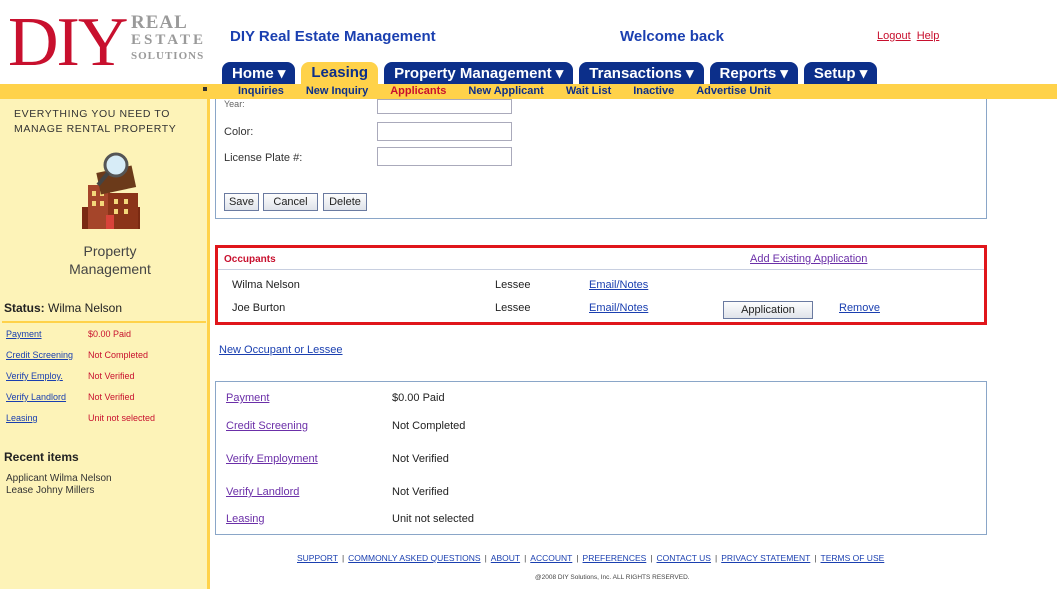 This screenshot has width=1057, height=589. What do you see at coordinates (894, 36) in the screenshot?
I see `logout-link: Logout` at bounding box center [894, 36].